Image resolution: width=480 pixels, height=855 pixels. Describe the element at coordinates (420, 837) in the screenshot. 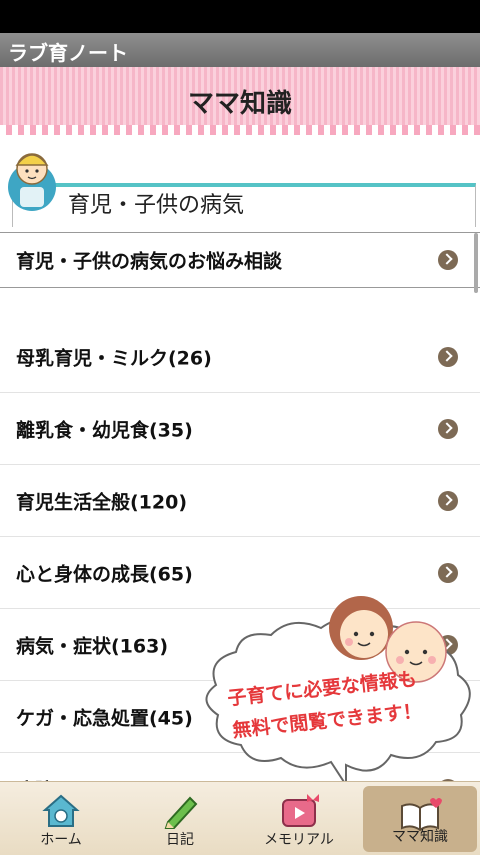

I see `tab-label: ママ知識` at that location.